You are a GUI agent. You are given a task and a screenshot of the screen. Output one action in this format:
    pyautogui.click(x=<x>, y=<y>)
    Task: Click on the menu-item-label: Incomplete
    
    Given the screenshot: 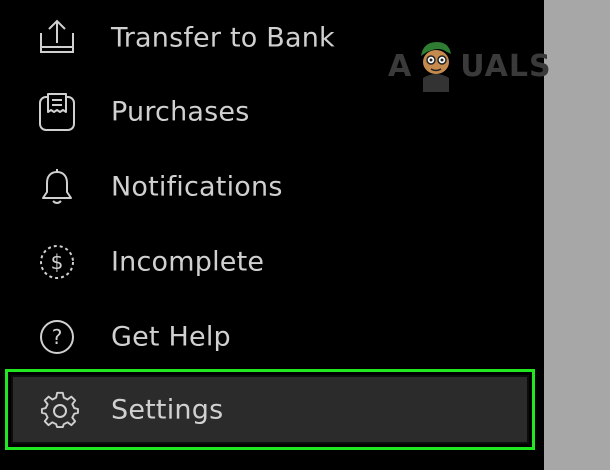 What is the action you would take?
    pyautogui.click(x=188, y=261)
    